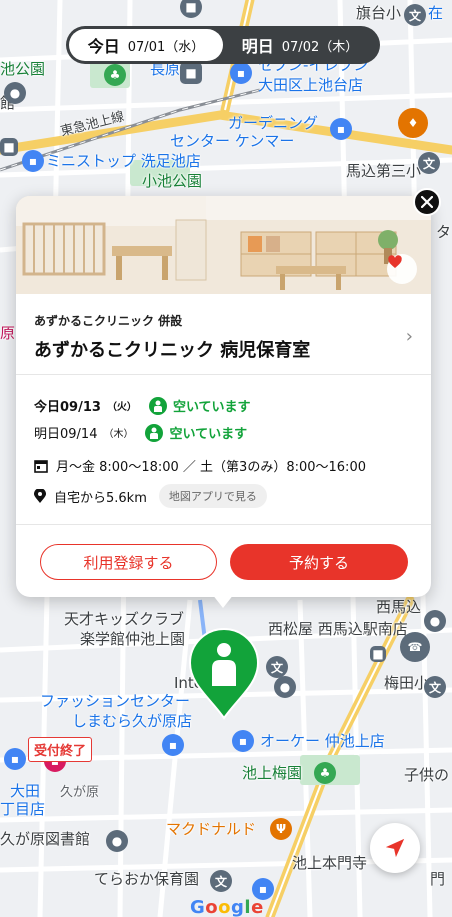 The image size is (452, 917). Describe the element at coordinates (427, 775) in the screenshot. I see `map-label: 子供の` at that location.